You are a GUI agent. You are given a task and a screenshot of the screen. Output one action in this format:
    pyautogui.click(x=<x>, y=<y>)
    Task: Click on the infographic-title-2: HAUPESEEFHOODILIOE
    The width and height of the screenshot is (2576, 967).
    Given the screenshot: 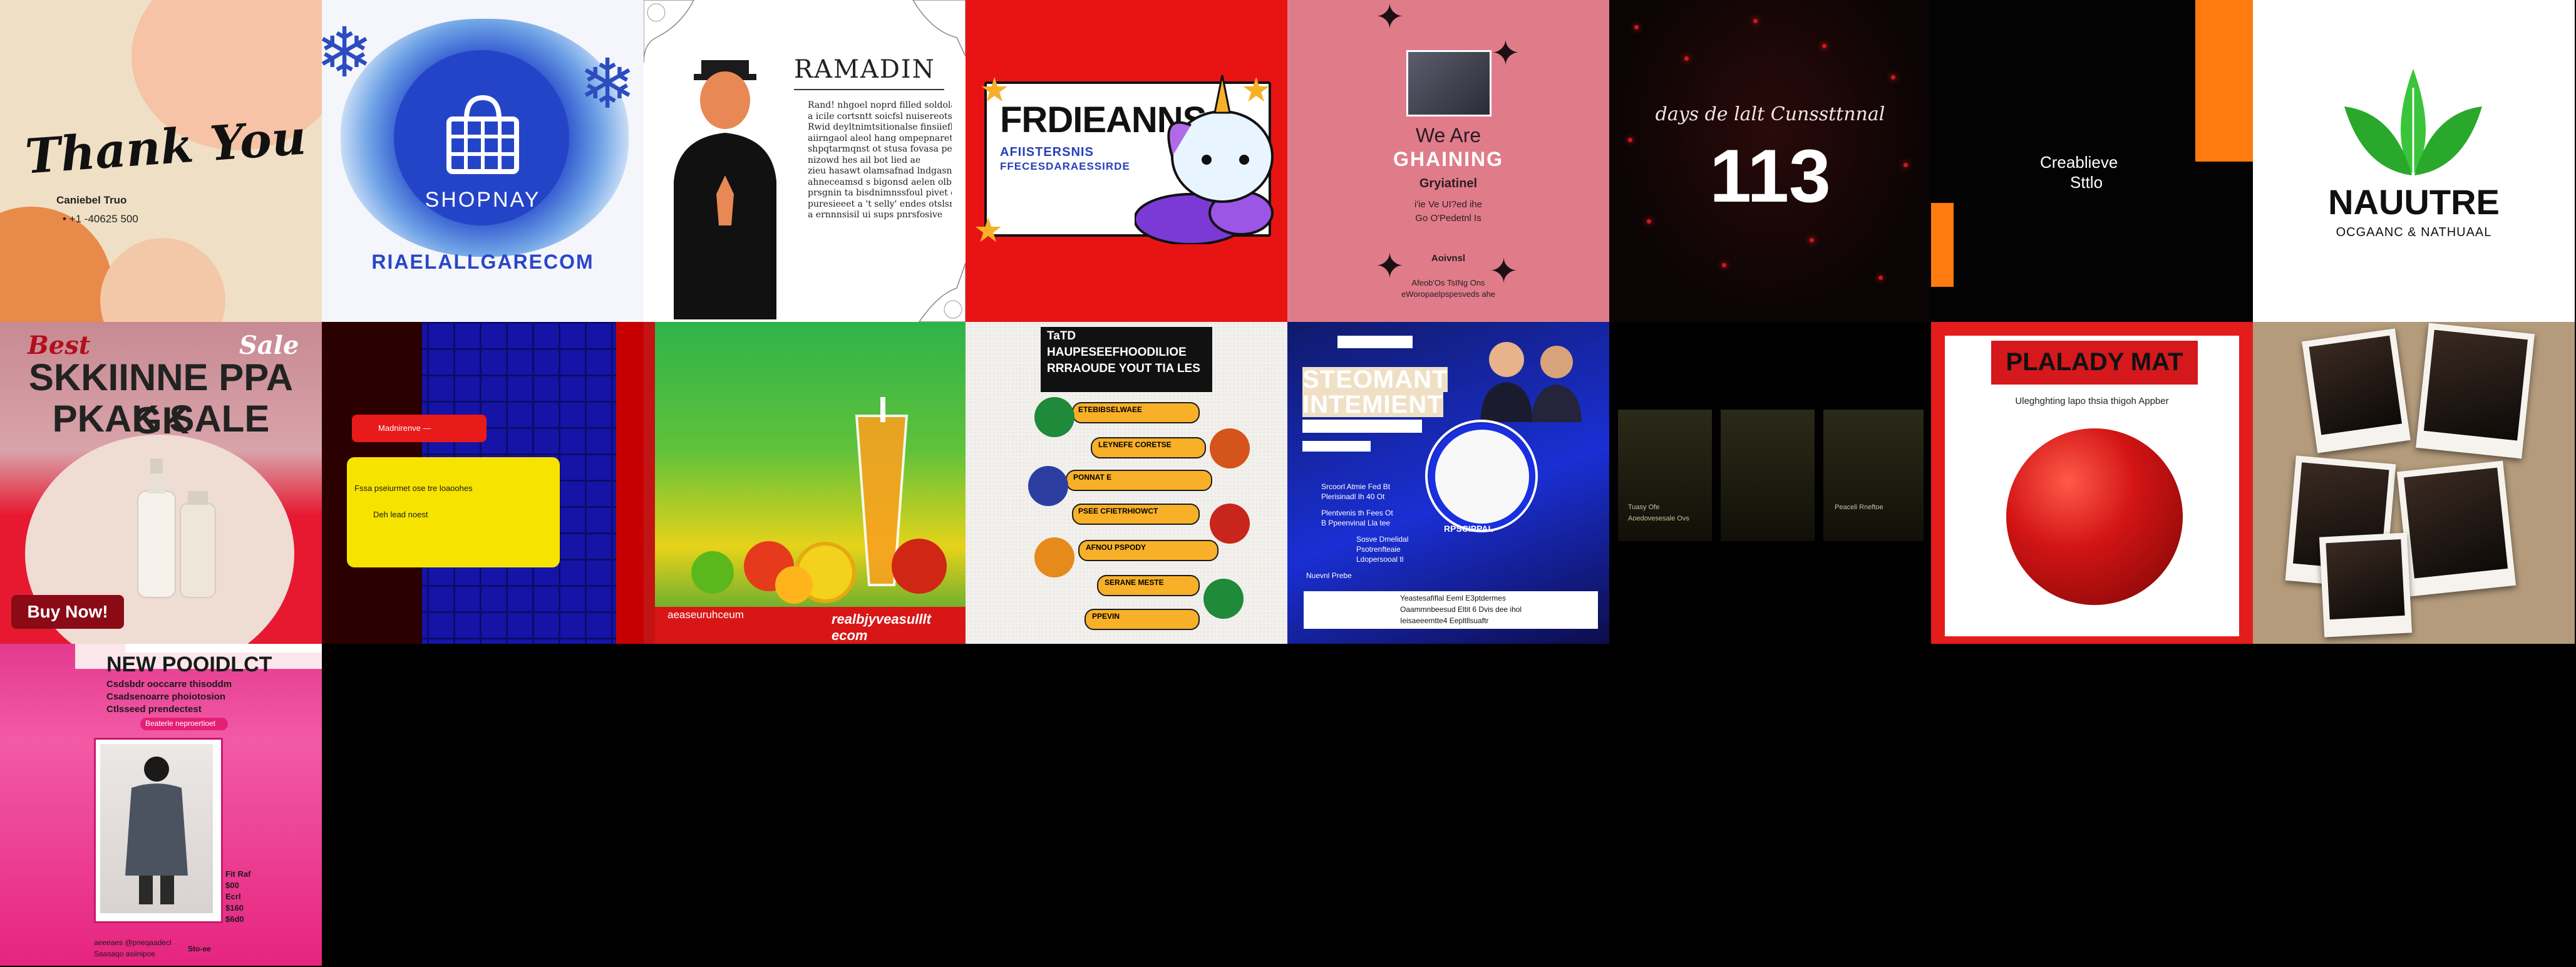 What is the action you would take?
    pyautogui.click(x=1117, y=352)
    